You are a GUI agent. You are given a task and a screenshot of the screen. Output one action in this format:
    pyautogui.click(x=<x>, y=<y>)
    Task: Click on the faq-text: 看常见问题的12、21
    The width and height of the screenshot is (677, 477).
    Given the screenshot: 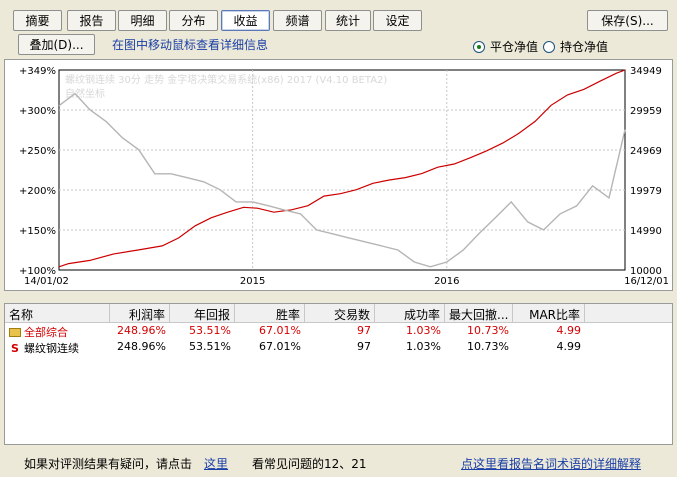 What is the action you would take?
    pyautogui.click(x=309, y=464)
    